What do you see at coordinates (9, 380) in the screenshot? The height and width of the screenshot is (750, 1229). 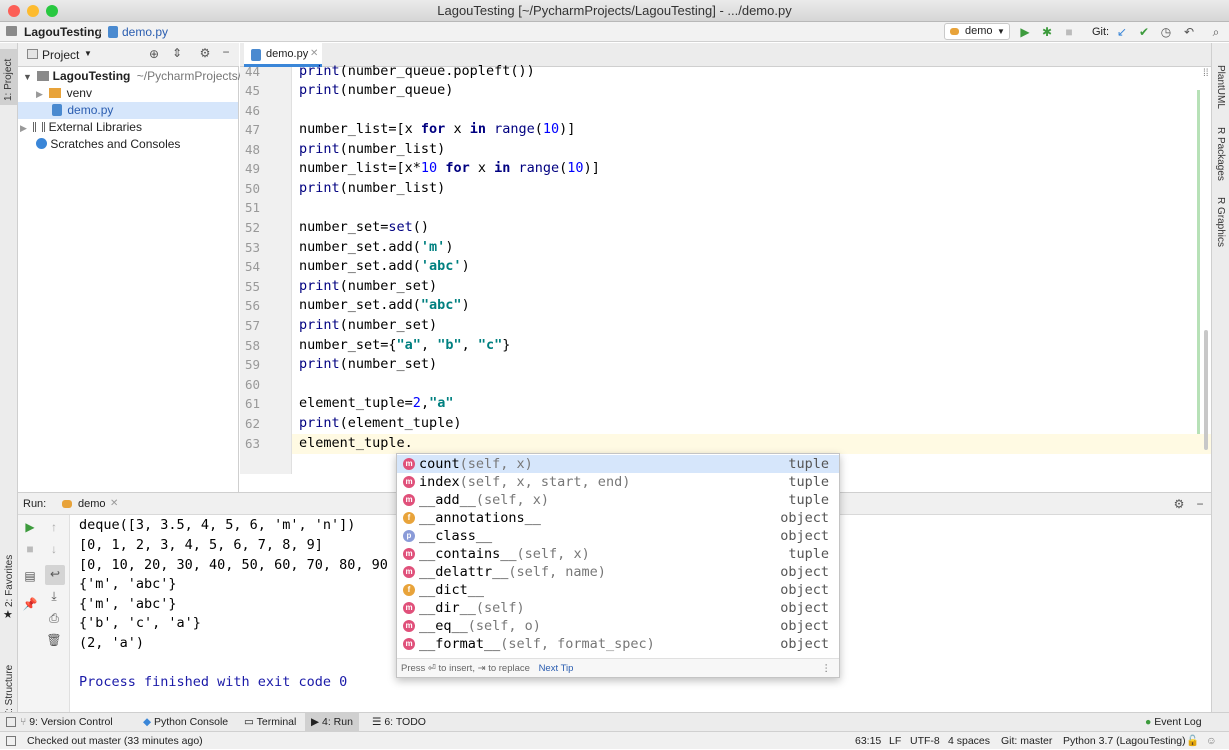 I see `left-tool-strip: 1: Project 2: Favorites ★ Z: Structure` at bounding box center [9, 380].